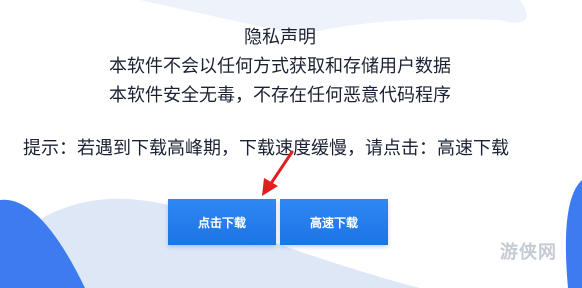 The width and height of the screenshot is (582, 288). I want to click on watermark-logo: 游侠网, so click(528, 252).